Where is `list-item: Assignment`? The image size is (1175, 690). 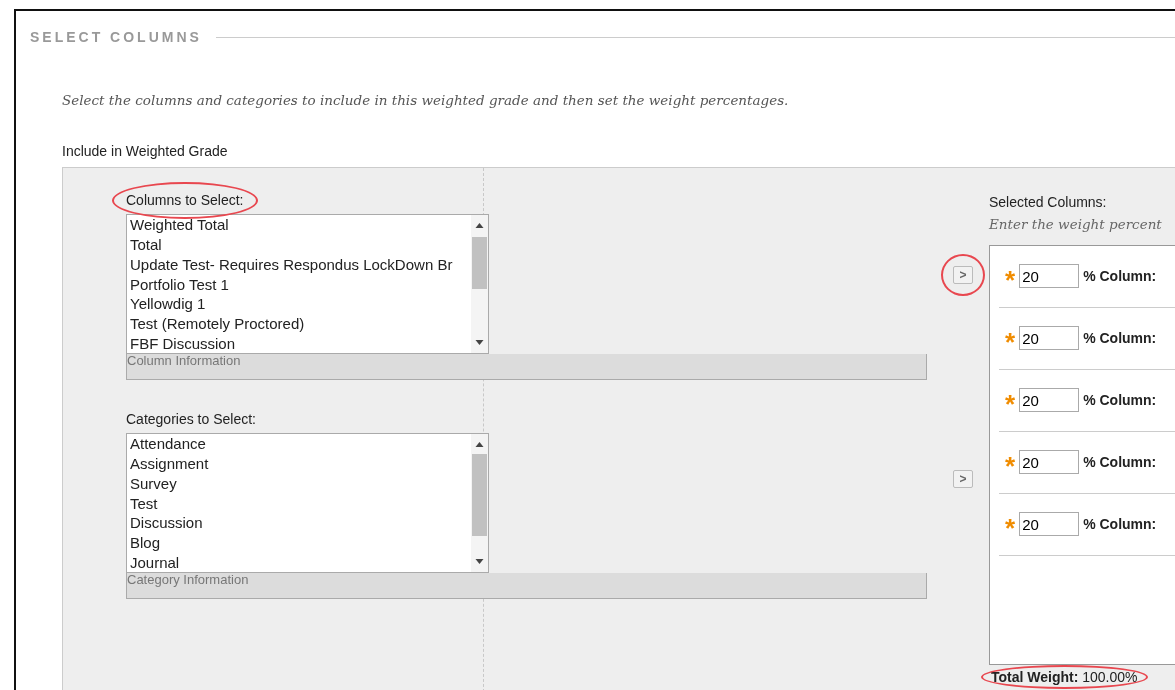
list-item: Assignment is located at coordinates (300, 464).